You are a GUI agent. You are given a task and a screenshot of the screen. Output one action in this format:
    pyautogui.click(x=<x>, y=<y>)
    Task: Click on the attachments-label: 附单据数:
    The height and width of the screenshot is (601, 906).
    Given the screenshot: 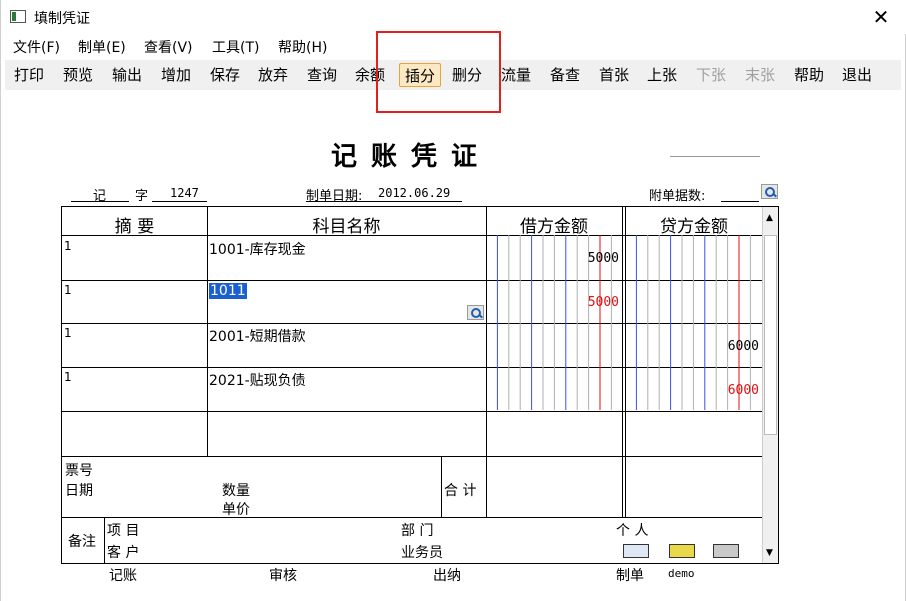 What is the action you would take?
    pyautogui.click(x=677, y=196)
    